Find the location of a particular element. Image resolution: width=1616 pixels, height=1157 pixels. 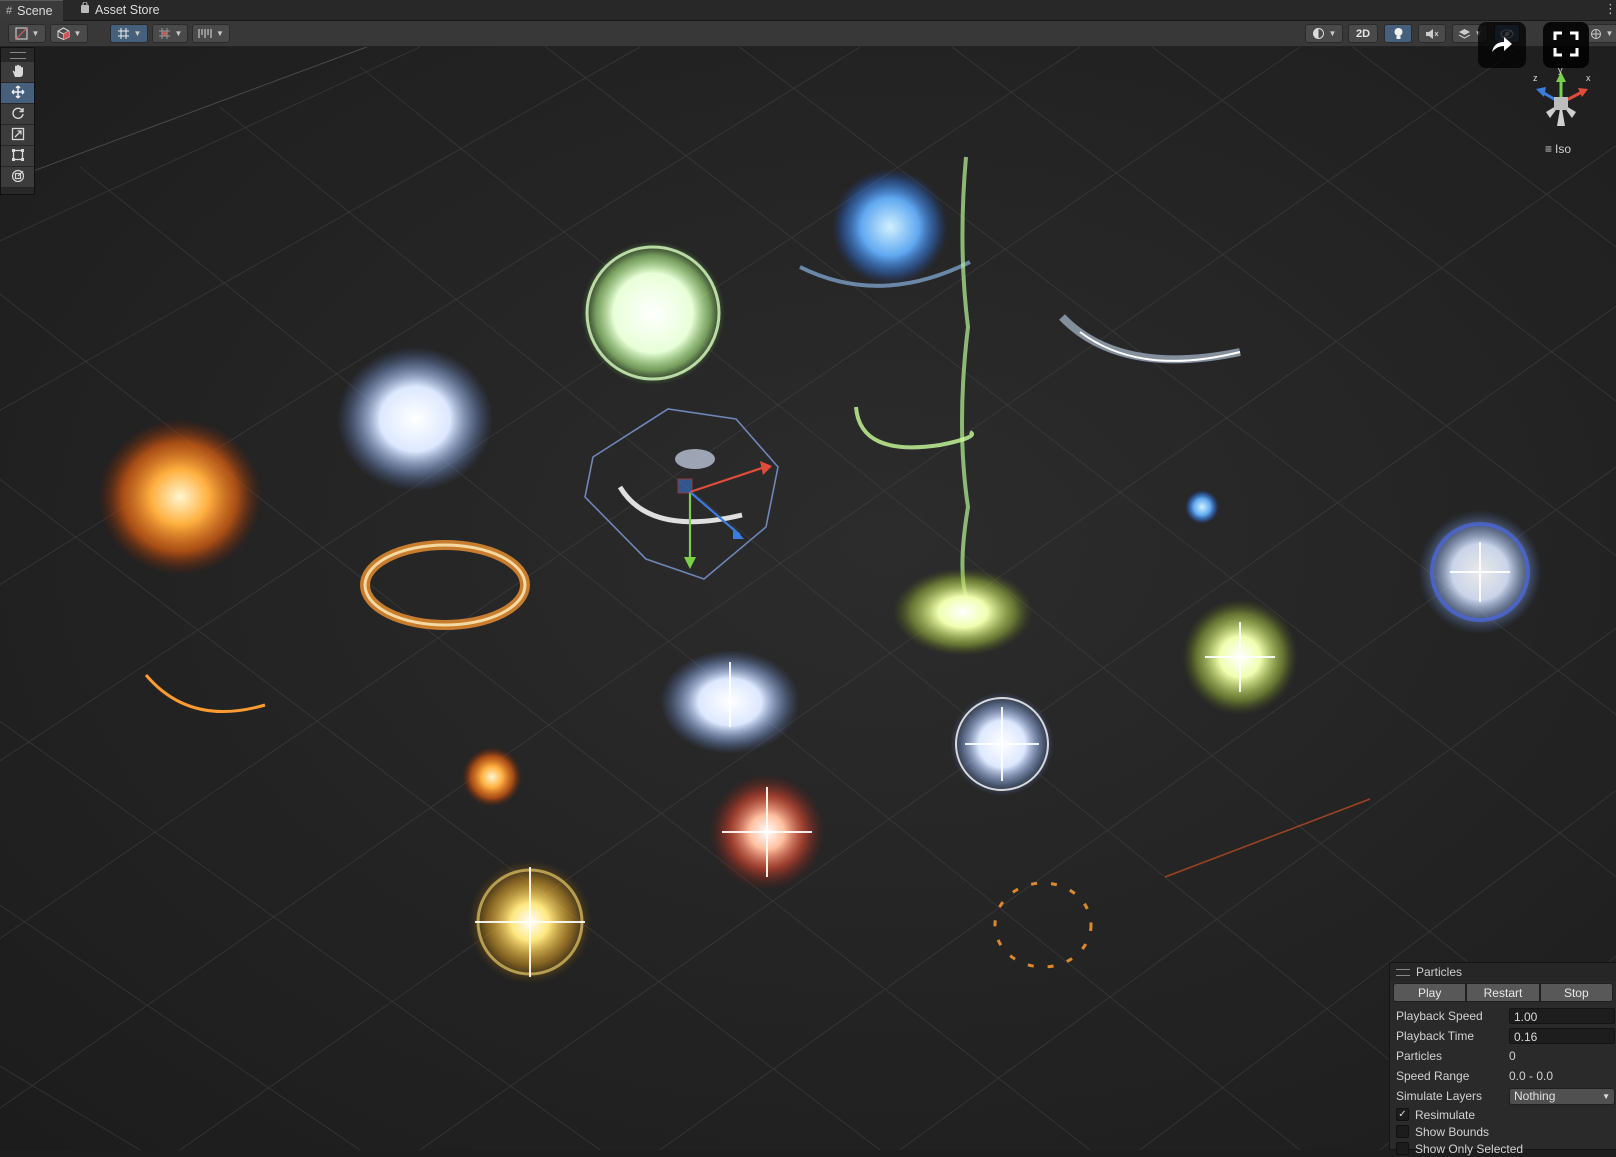

rect-tool-button is located at coordinates (17, 156).